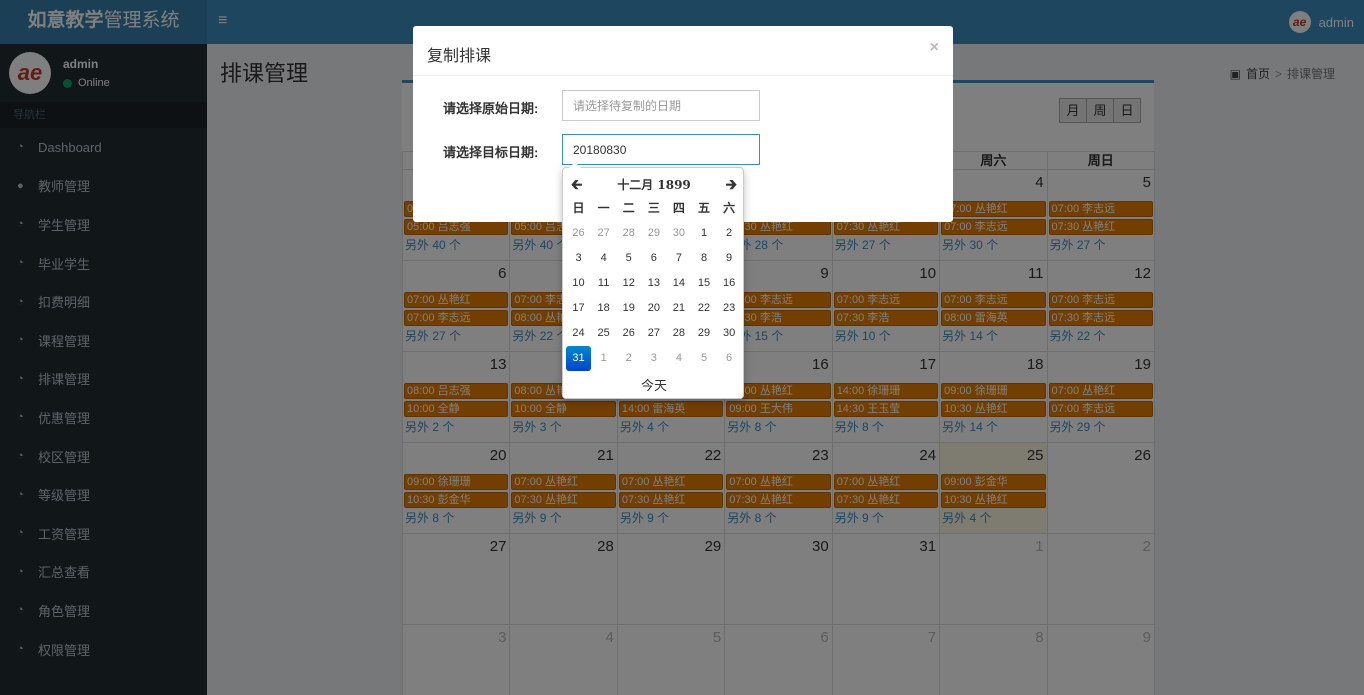  Describe the element at coordinates (703, 308) in the screenshot. I see `datepicker-day: 22` at that location.